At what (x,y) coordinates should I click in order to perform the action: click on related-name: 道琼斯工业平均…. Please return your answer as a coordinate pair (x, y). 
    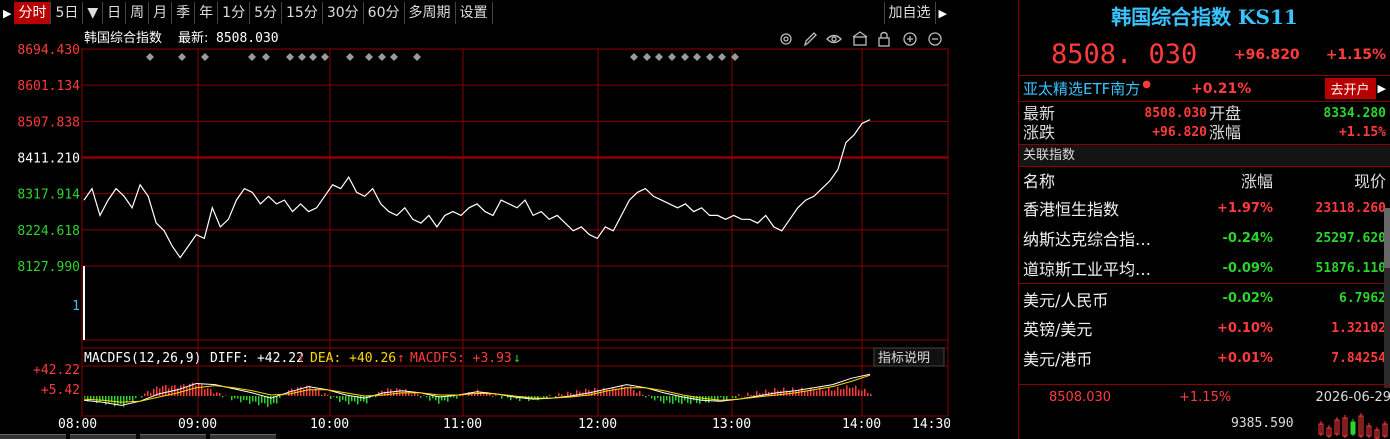
    Looking at the image, I should click on (1087, 269).